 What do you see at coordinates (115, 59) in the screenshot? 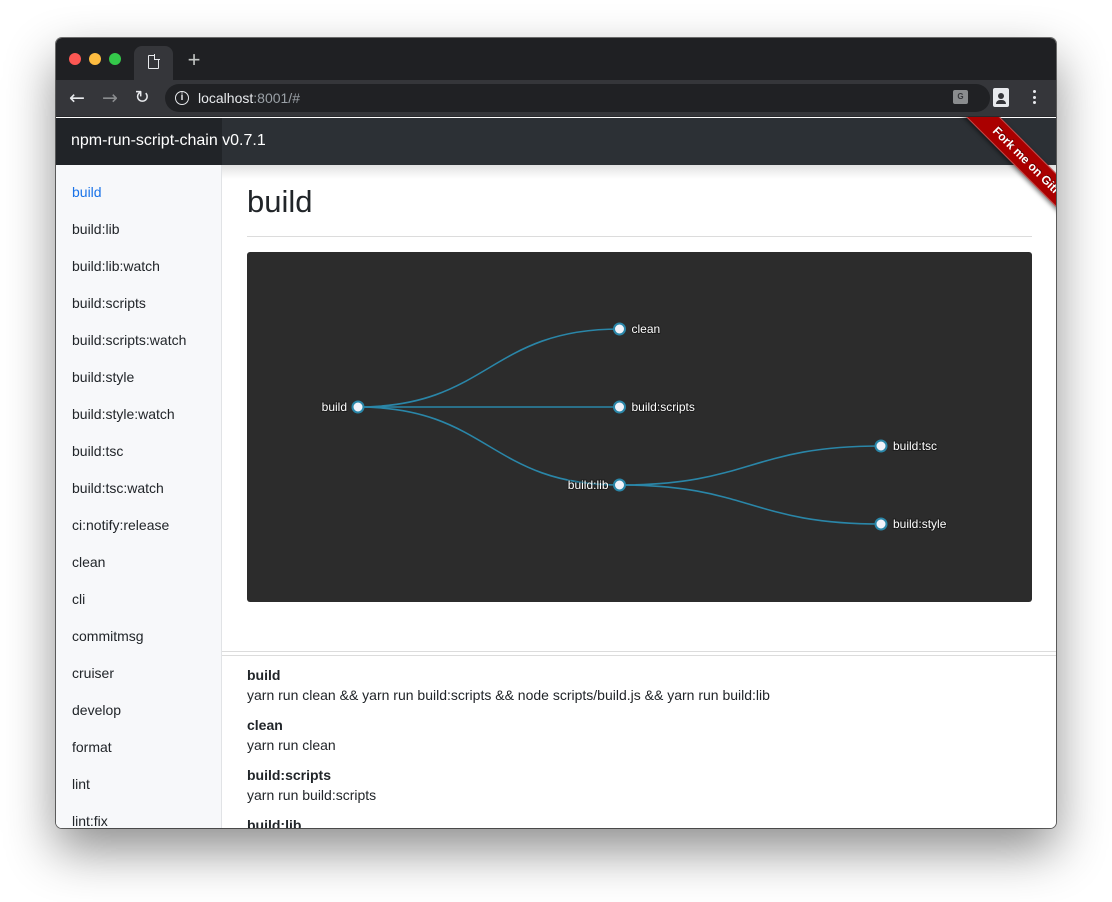
I see `maximize-window-button` at bounding box center [115, 59].